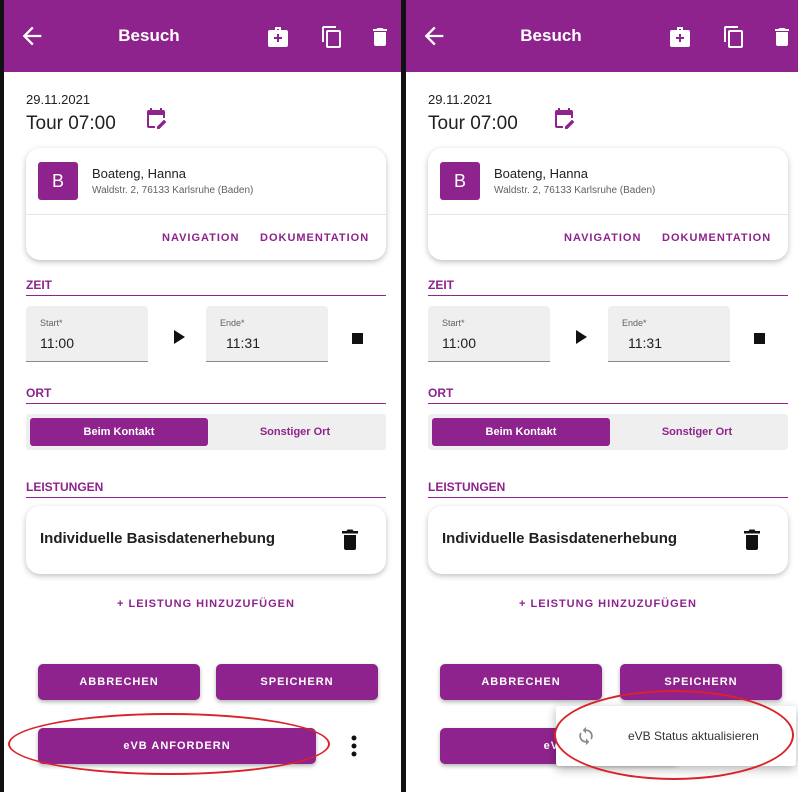 The image size is (798, 792). What do you see at coordinates (297, 682) in the screenshot?
I see `save-button: SPEICHERN` at bounding box center [297, 682].